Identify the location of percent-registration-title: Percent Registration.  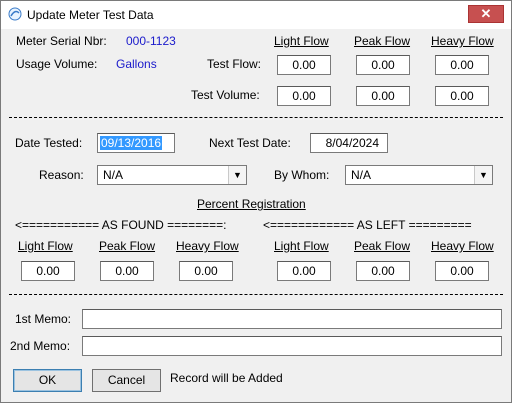
(251, 204).